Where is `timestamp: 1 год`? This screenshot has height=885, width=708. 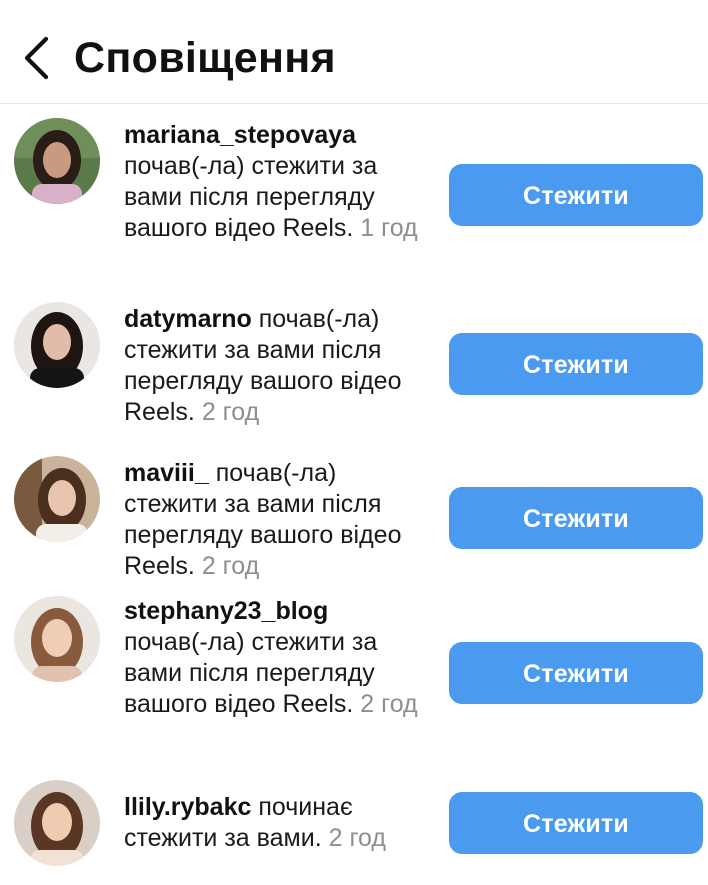
timestamp: 1 год is located at coordinates (389, 228).